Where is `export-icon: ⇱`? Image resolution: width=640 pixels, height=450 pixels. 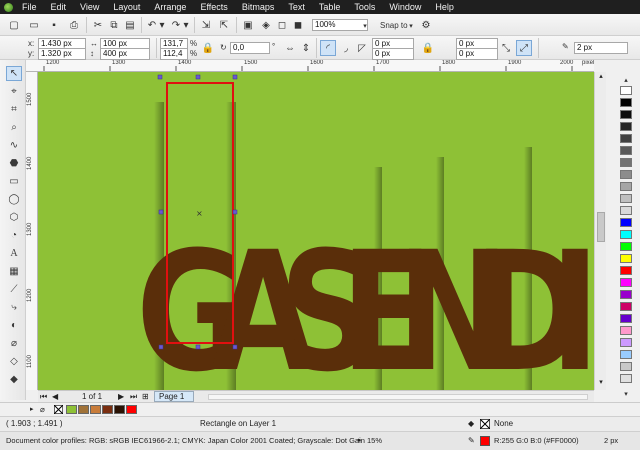
export-icon: ⇱ is located at coordinates (224, 25).